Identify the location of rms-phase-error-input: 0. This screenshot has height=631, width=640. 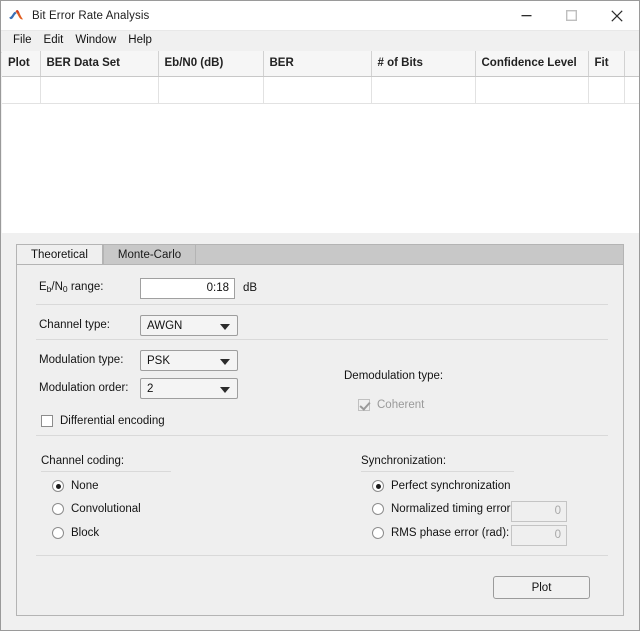
(539, 535).